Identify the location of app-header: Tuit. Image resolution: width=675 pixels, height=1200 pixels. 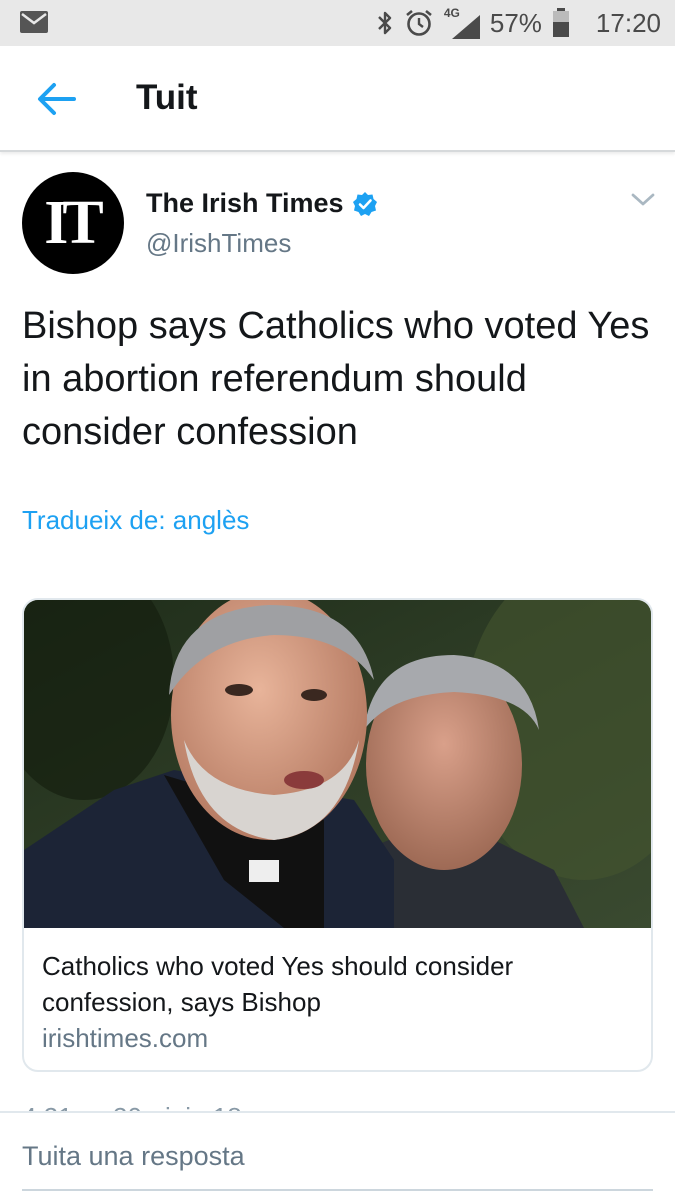
(337, 99).